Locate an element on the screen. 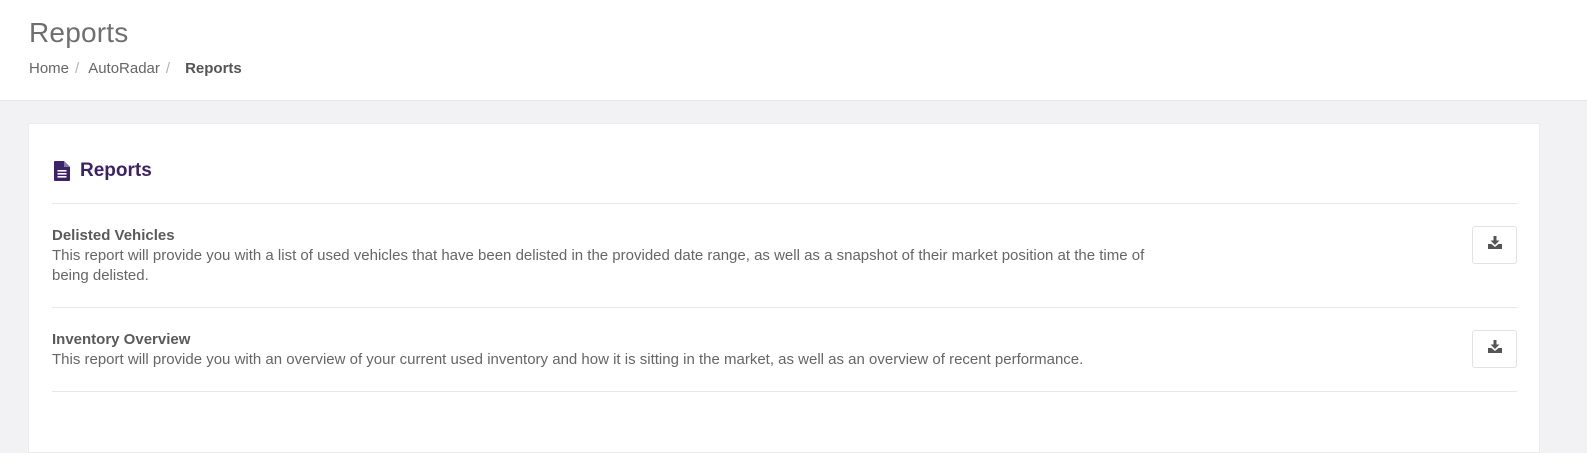 Image resolution: width=1587 pixels, height=453 pixels. report-name: Delisted Vehicles is located at coordinates (113, 235).